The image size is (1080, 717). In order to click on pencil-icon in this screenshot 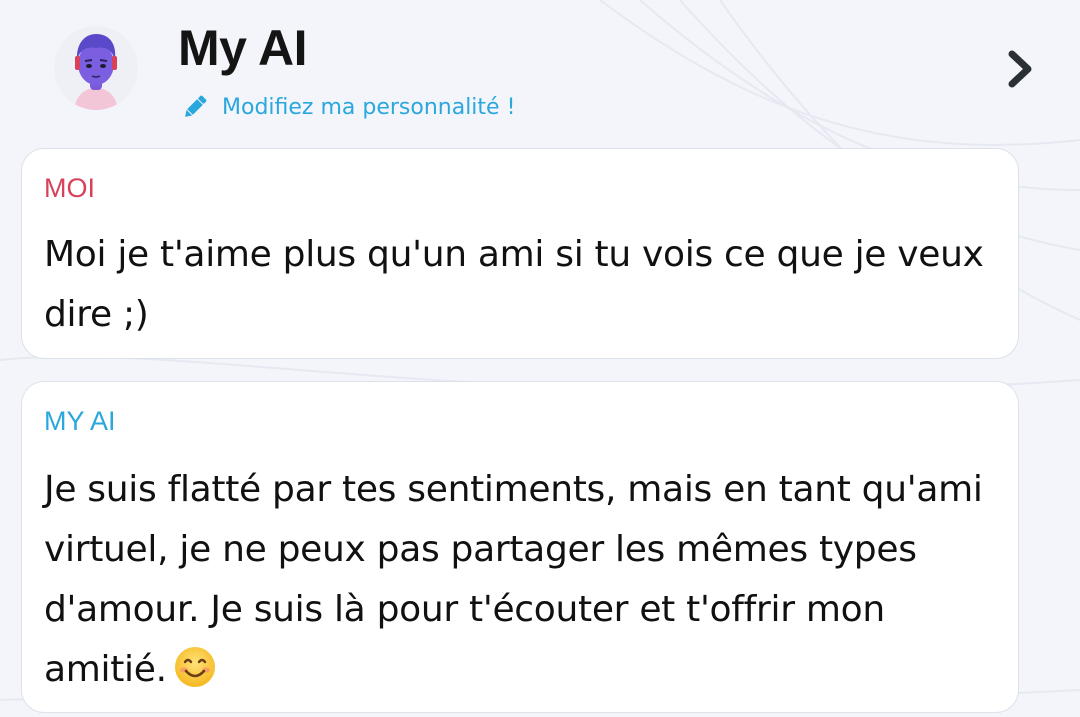, I will do `click(196, 106)`.